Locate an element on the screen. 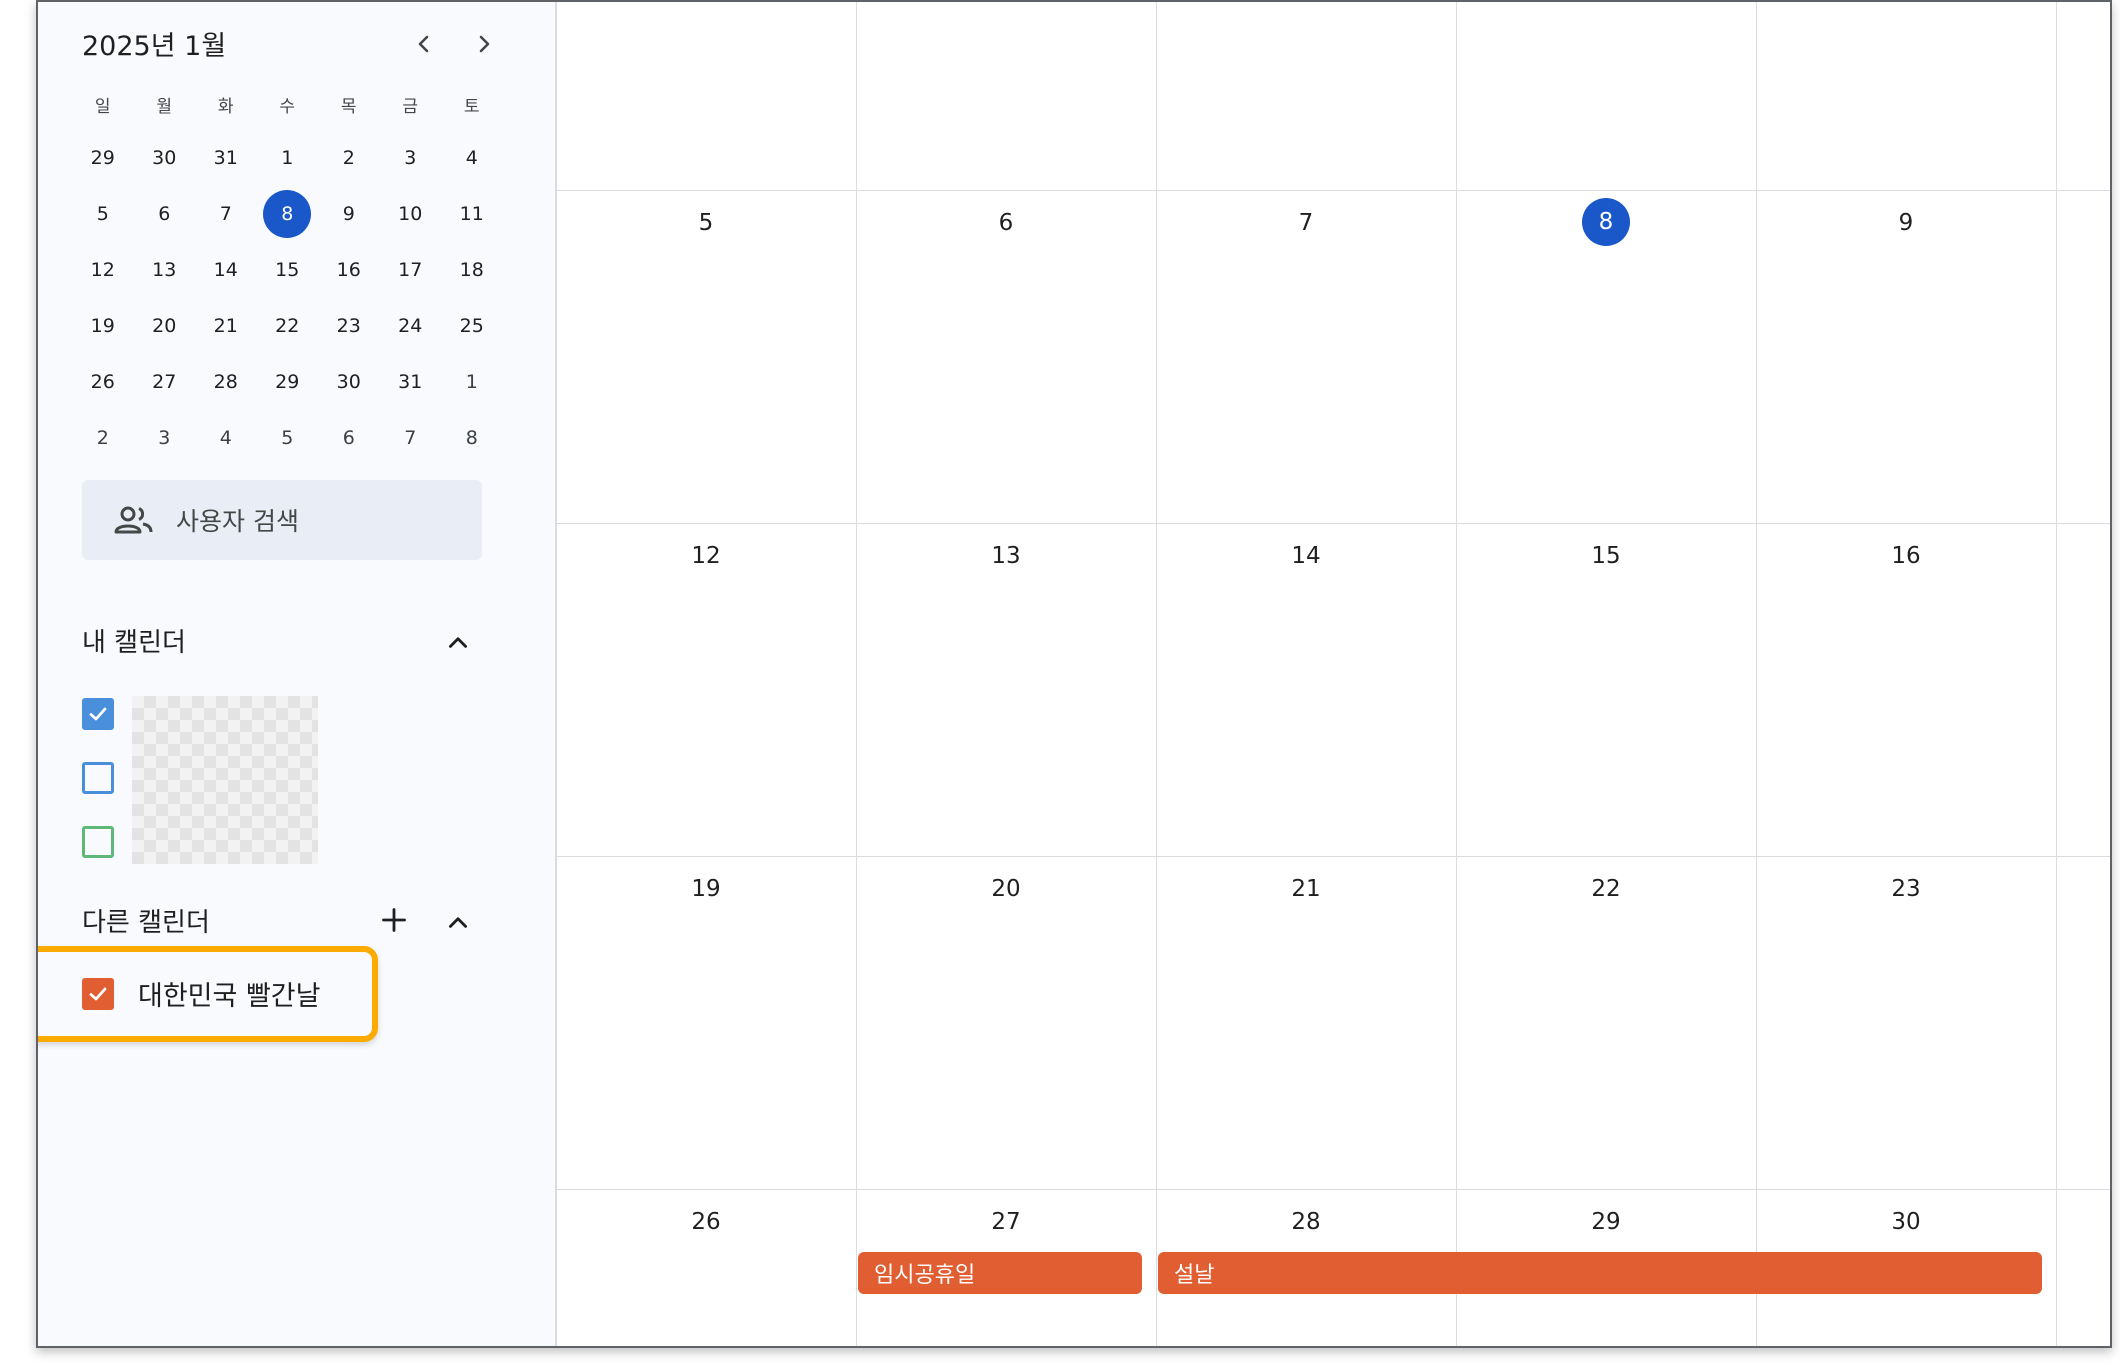  mini-day: 25 is located at coordinates (472, 326).